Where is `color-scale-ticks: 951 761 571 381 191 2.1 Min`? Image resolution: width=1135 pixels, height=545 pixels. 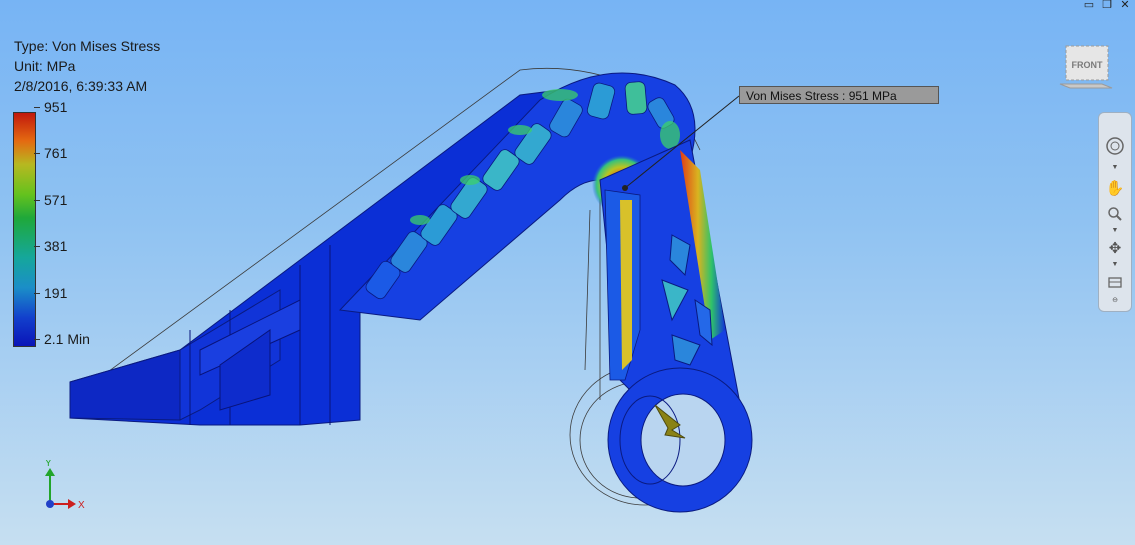
color-scale-ticks: 951 761 571 381 191 2.1 Min is located at coordinates (69, 224).